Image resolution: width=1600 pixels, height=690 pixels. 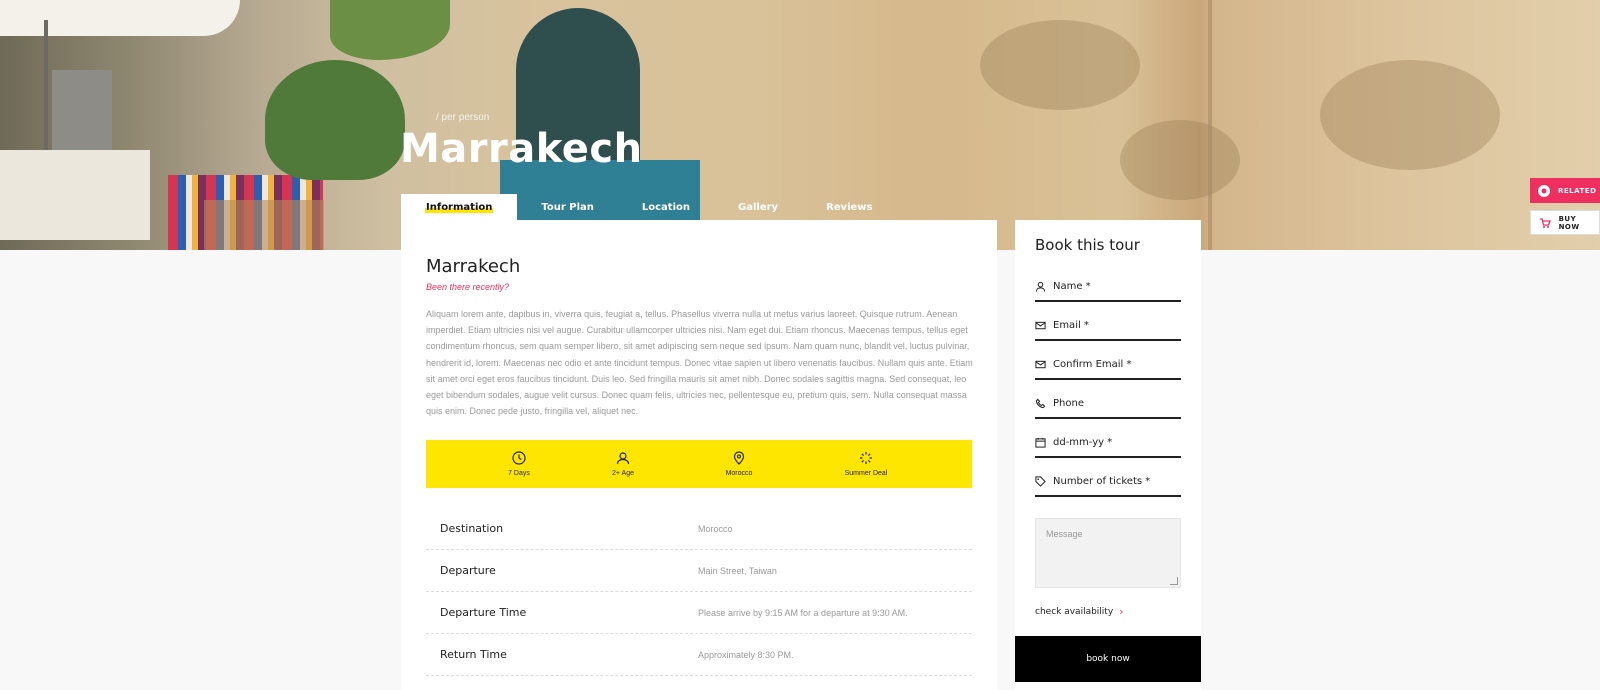 What do you see at coordinates (1108, 482) in the screenshot?
I see `tickets-field: Number of tickets *` at bounding box center [1108, 482].